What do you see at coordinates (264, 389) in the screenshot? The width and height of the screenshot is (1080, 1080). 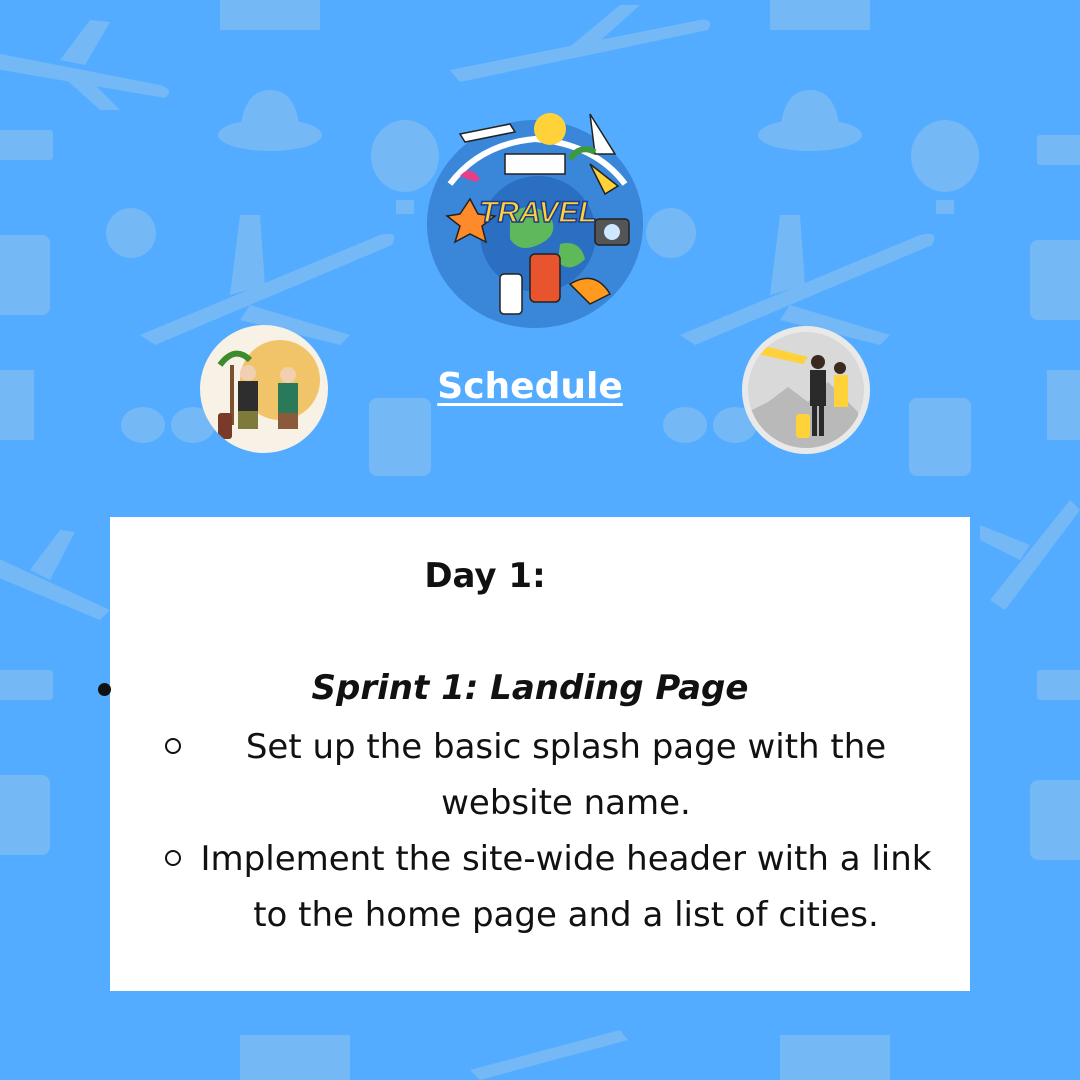 I see `couple-beach-badge` at bounding box center [264, 389].